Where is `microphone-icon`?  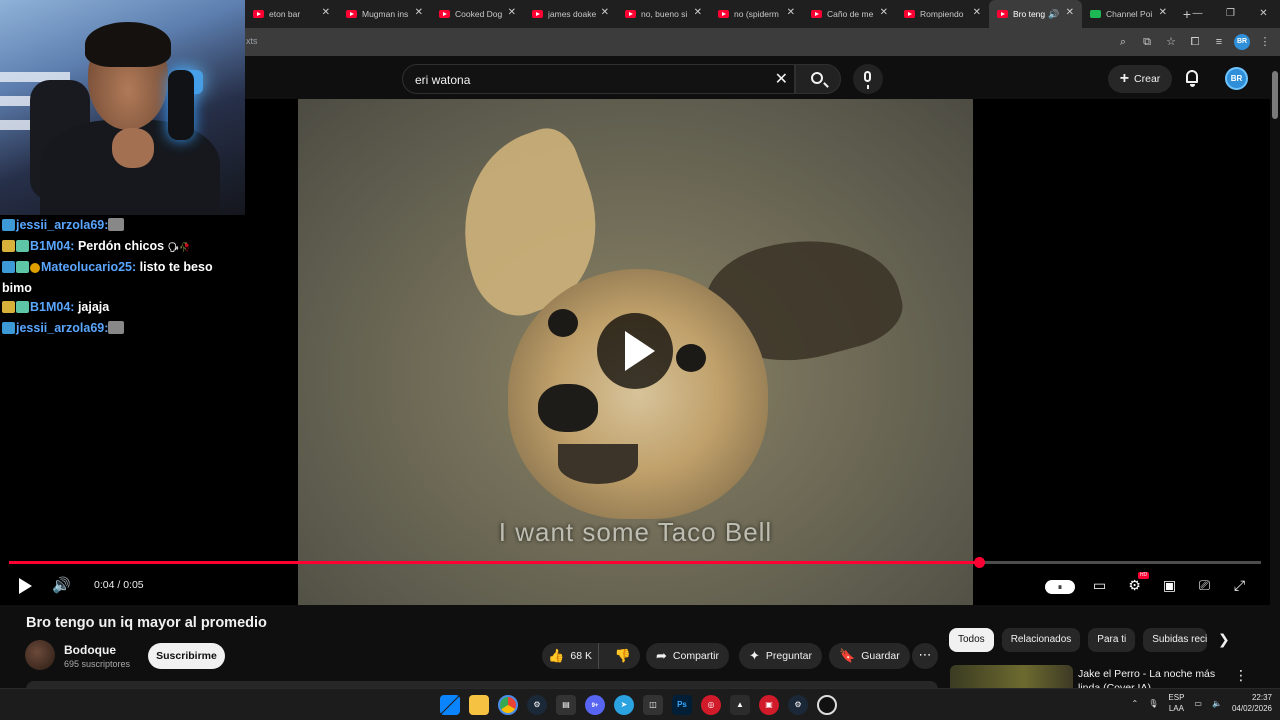 microphone-icon is located at coordinates (867, 80).